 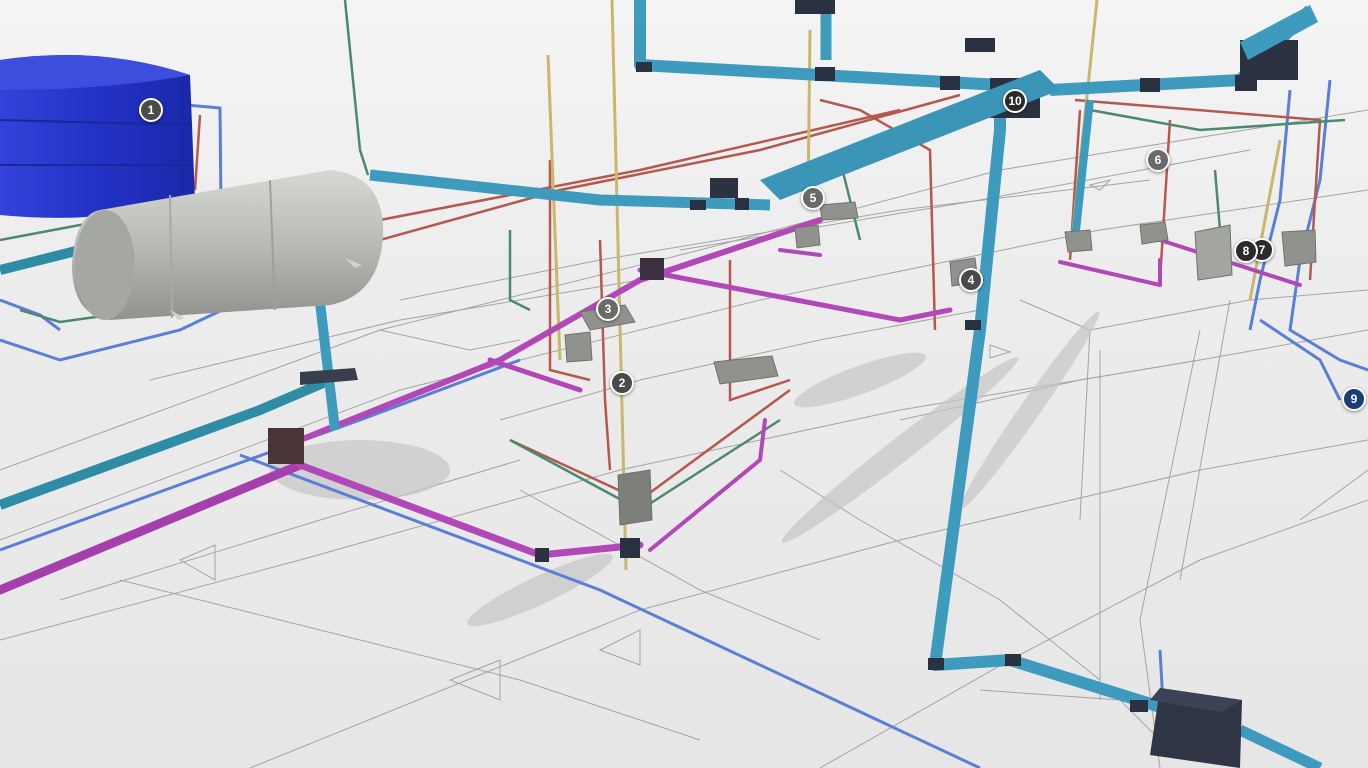 I want to click on hotspot-label: 7, so click(x=1262, y=250).